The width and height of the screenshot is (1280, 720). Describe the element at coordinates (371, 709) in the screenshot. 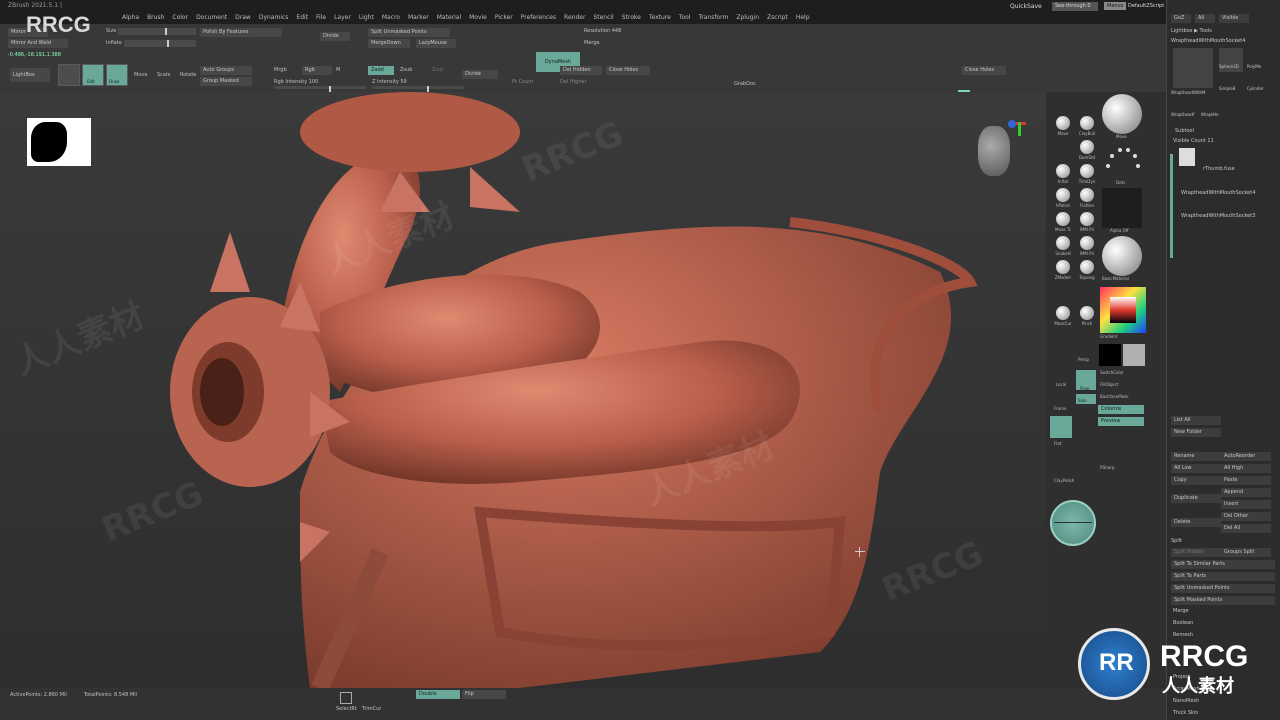

I see `trim-curve-button: TrimCur` at that location.